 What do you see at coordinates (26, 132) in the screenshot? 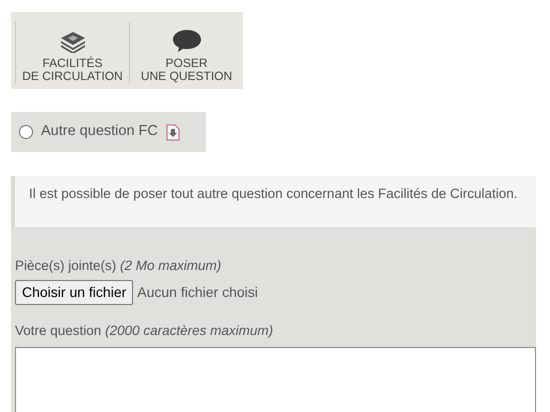
I see `option-radio` at bounding box center [26, 132].